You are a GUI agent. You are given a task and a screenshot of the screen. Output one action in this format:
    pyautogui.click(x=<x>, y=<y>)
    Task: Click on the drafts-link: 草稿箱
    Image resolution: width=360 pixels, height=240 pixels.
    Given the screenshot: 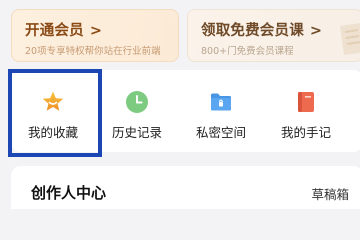 What is the action you would take?
    pyautogui.click(x=330, y=193)
    